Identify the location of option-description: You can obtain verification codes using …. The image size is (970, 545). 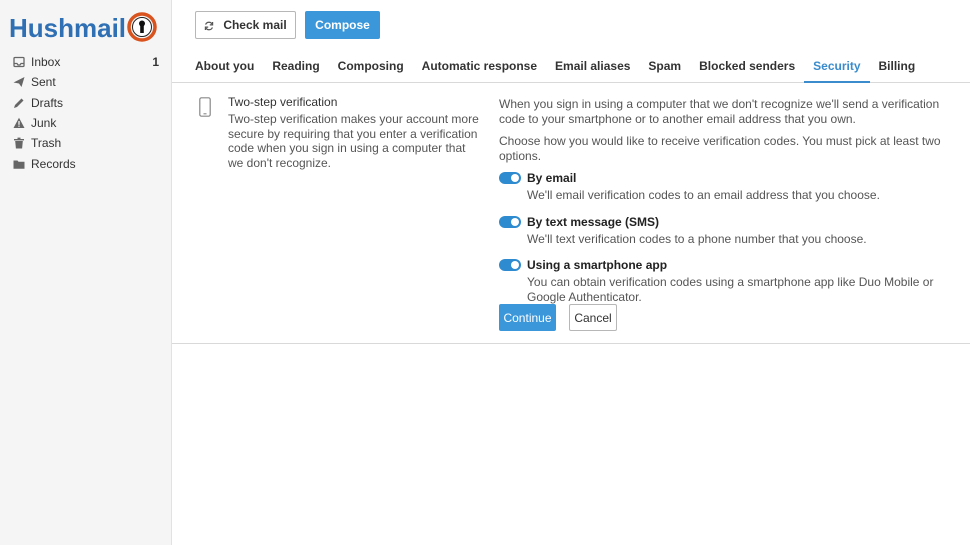
(730, 289).